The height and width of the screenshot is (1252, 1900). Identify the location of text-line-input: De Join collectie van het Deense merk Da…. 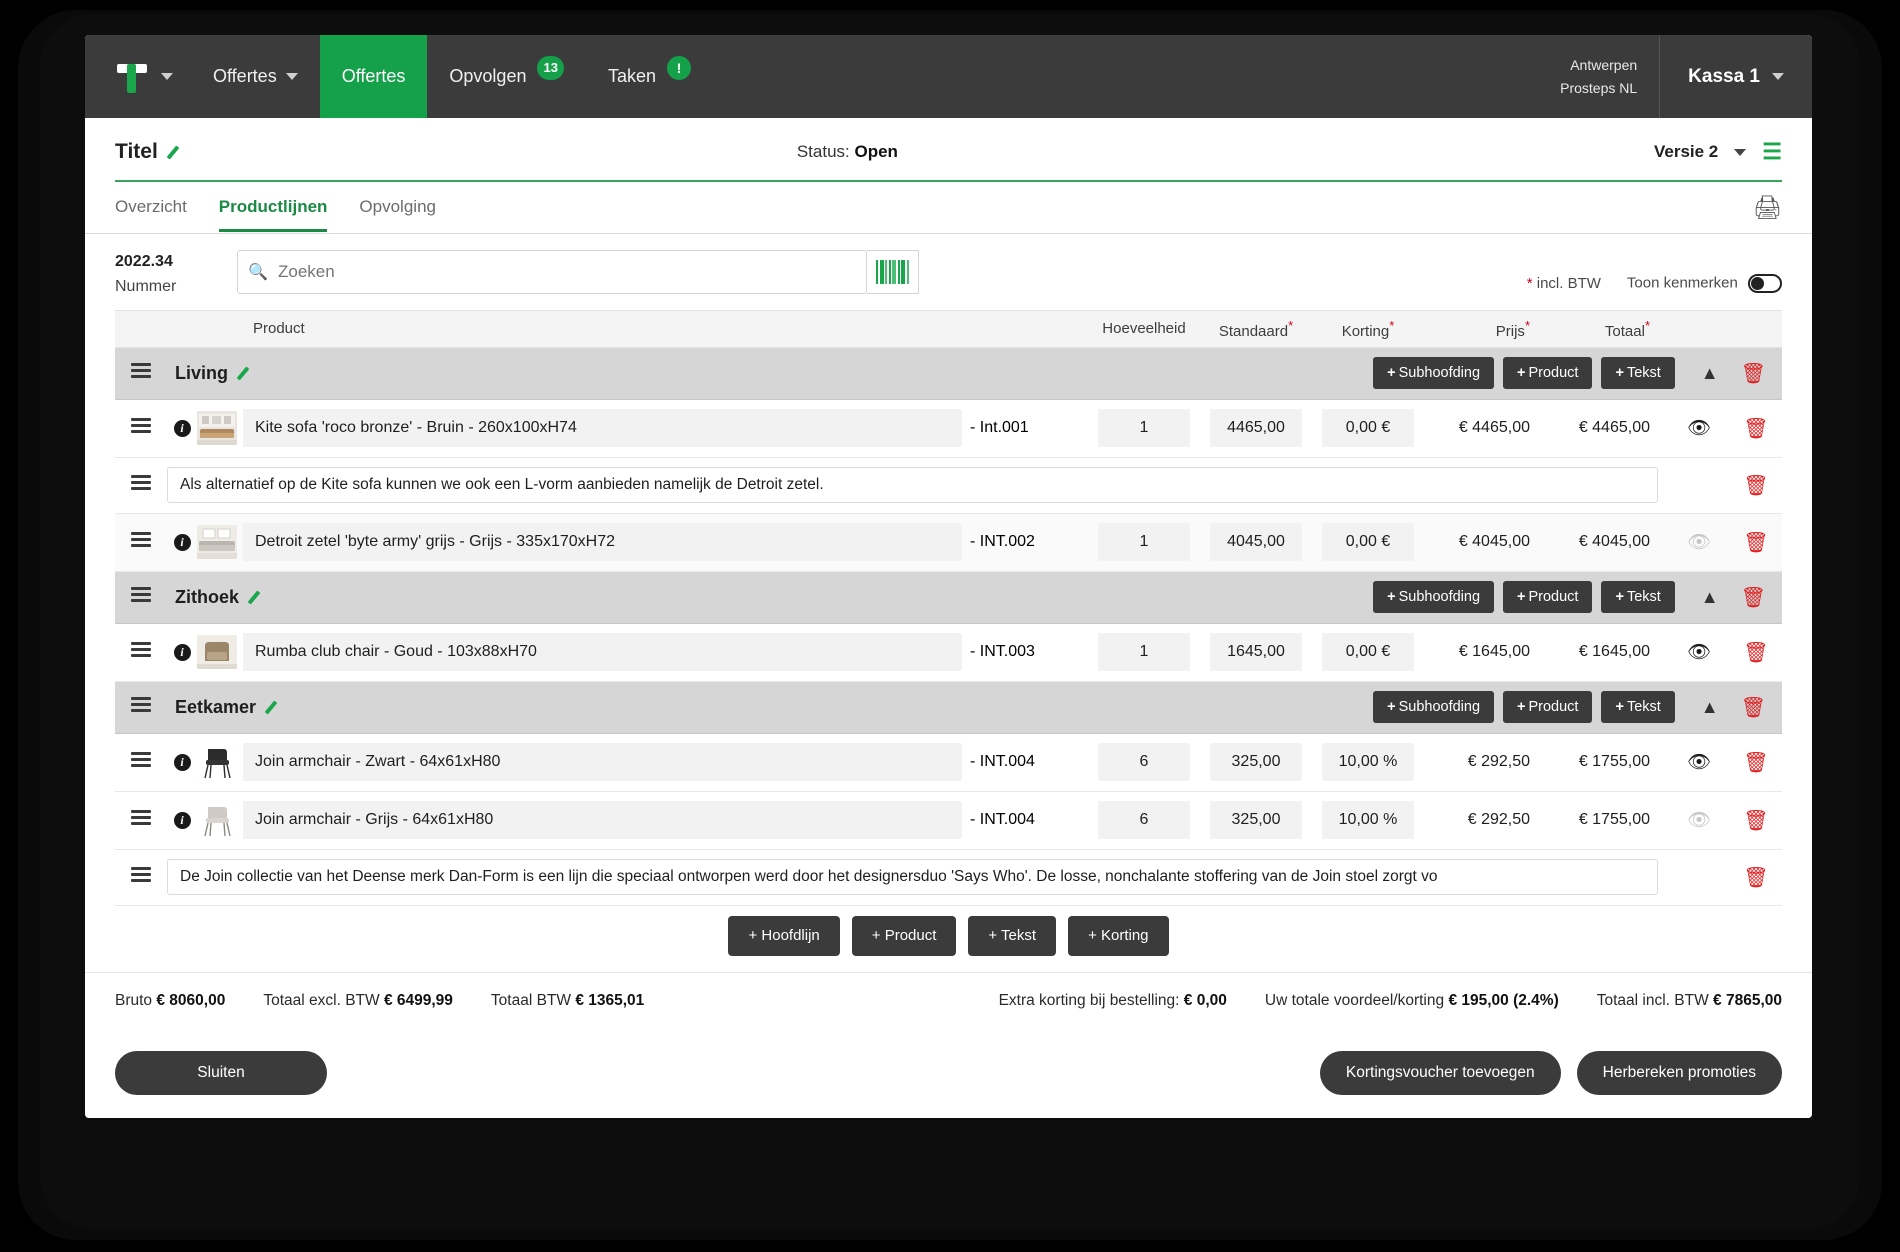
(912, 877).